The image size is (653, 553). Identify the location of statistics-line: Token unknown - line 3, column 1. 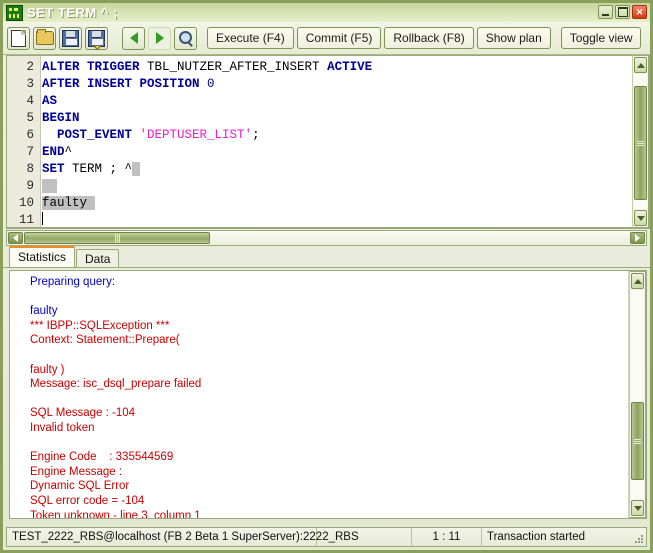
(115, 514).